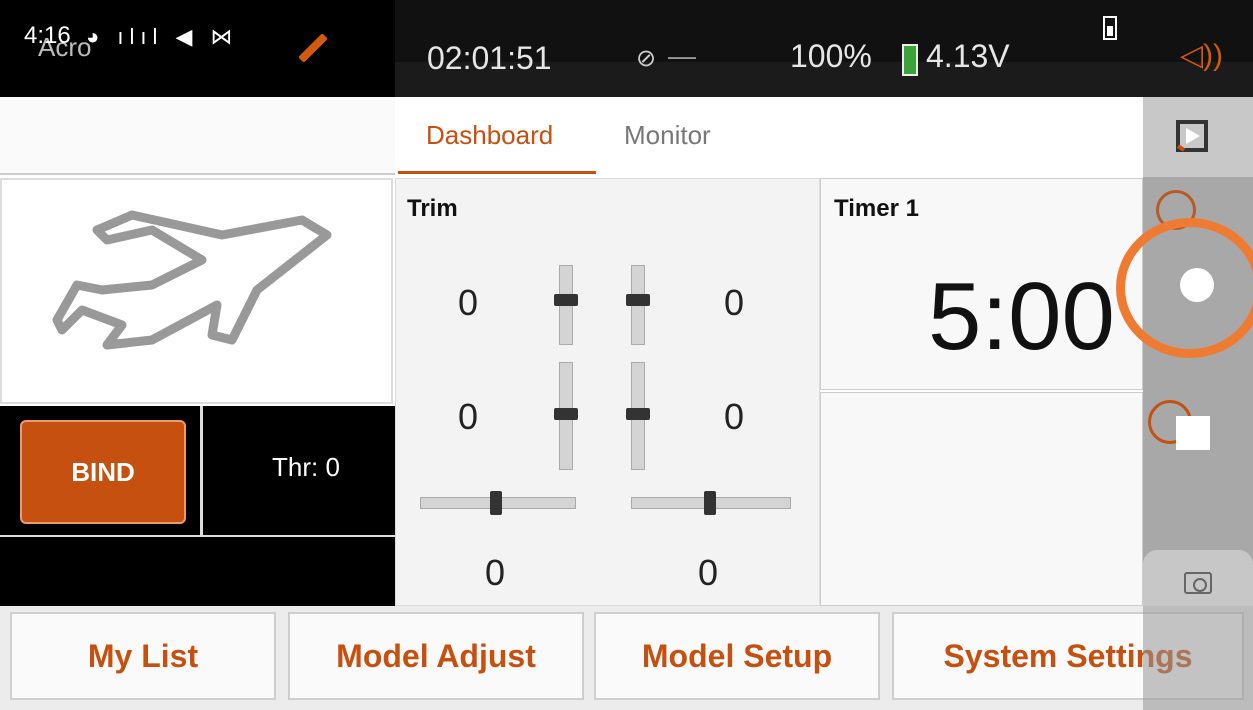  Describe the element at coordinates (432, 208) in the screenshot. I see `trim-title: Trim` at that location.